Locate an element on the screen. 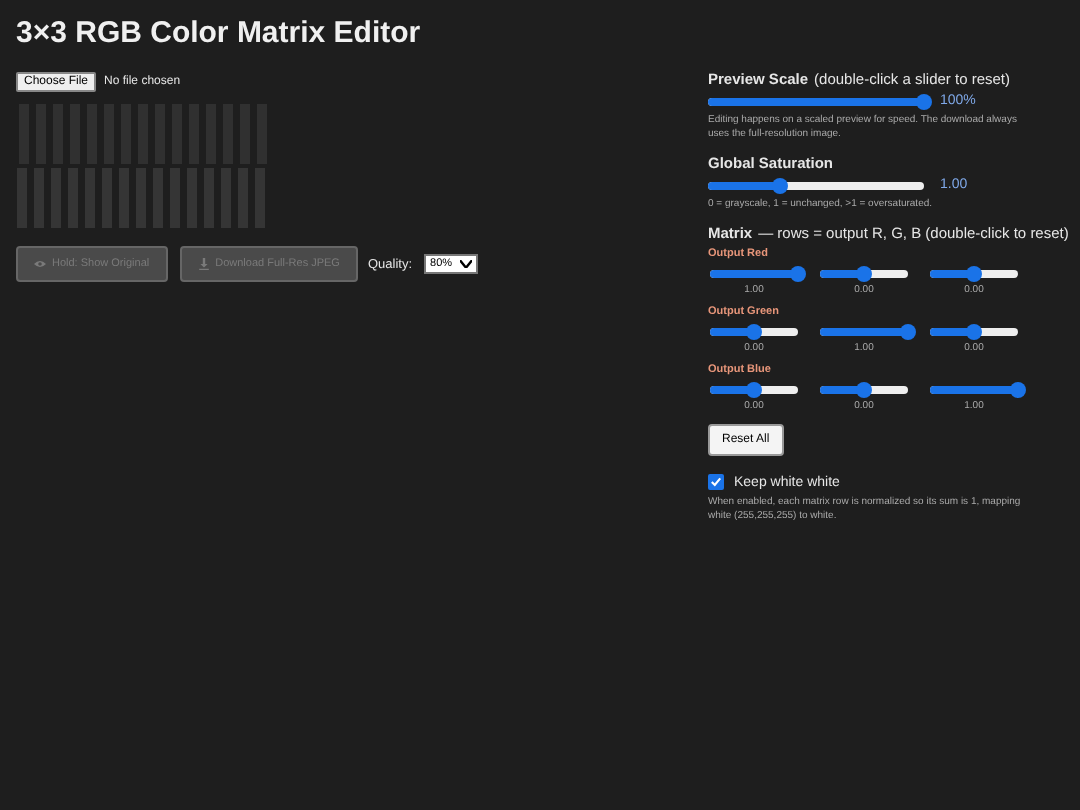 This screenshot has width=1080, height=810. page-title: 3×3 RGB Color Matrix Editor is located at coordinates (219, 34).